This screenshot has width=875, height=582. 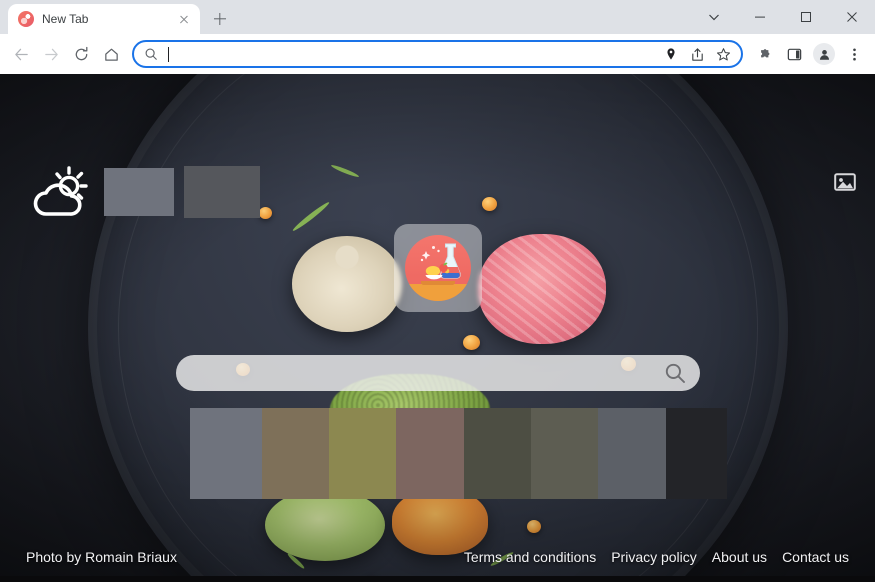 What do you see at coordinates (60, 191) in the screenshot?
I see `partly-cloudy-sun-icon` at bounding box center [60, 191].